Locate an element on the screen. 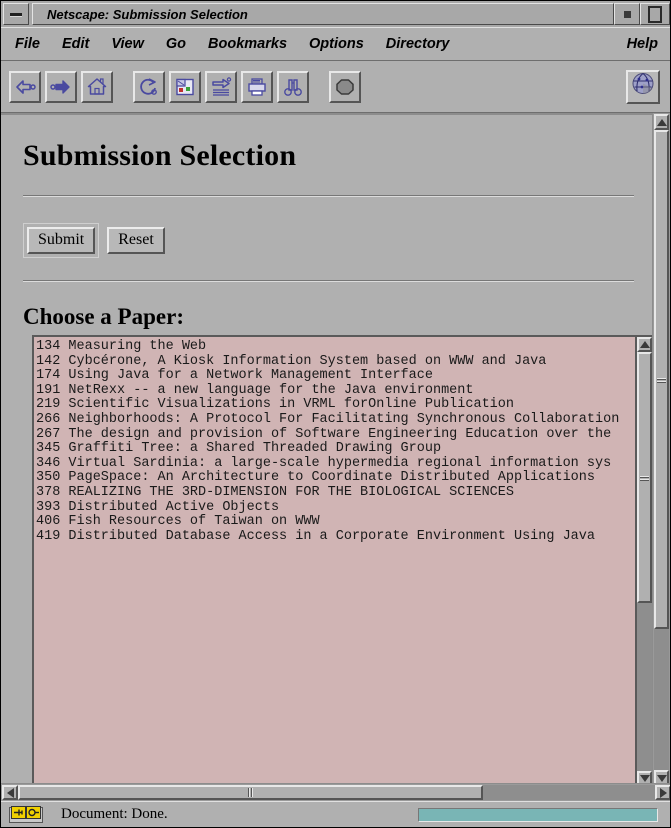 The height and width of the screenshot is (828, 671). page-hscroll-thumb is located at coordinates (250, 792).